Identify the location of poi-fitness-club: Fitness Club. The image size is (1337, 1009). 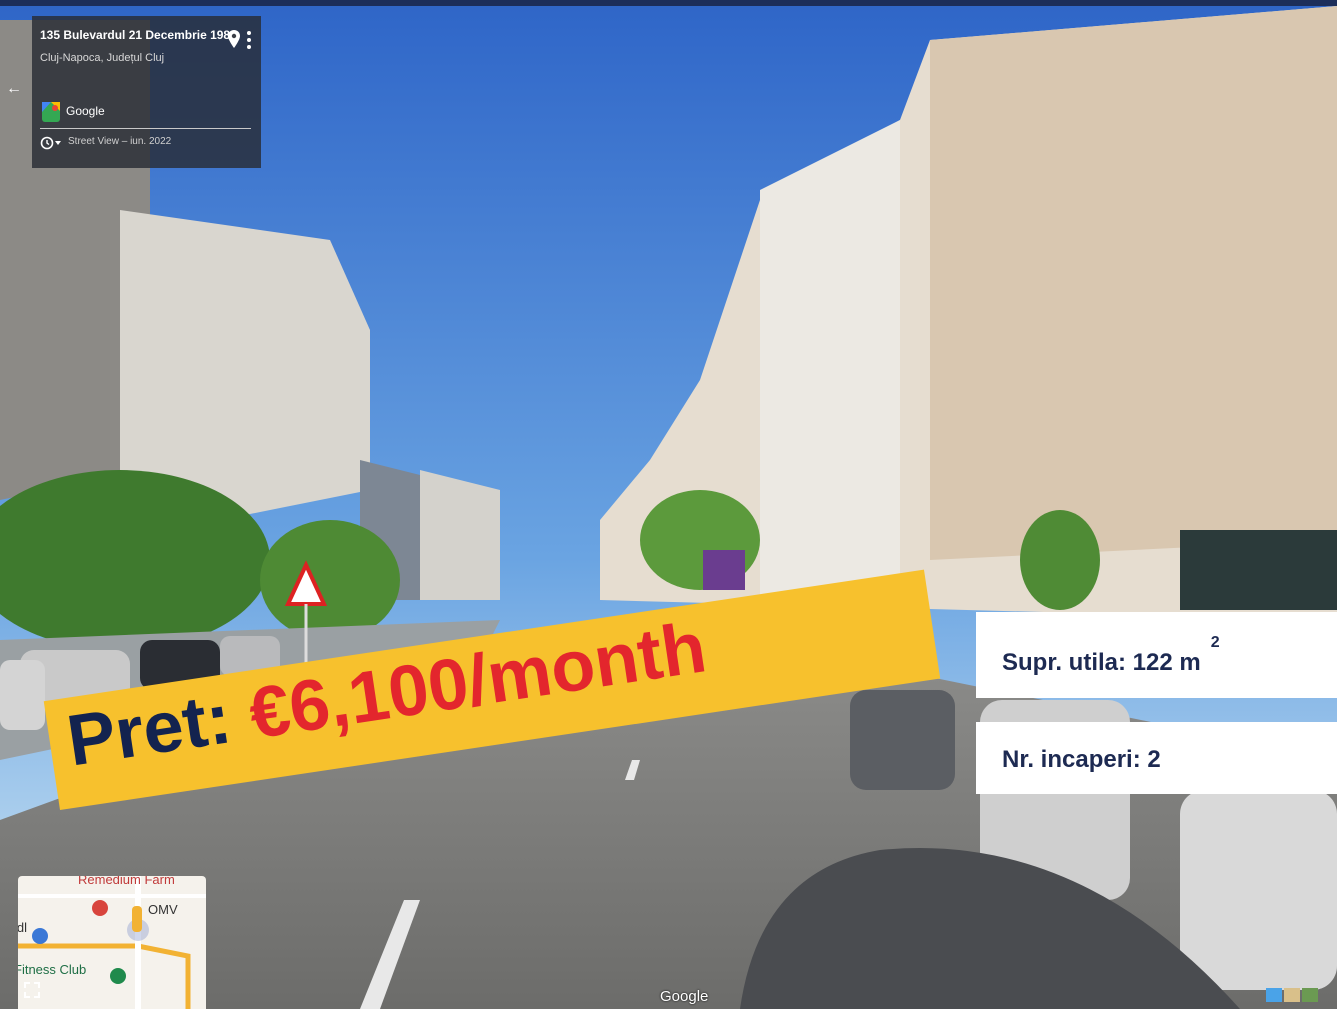
(52, 969).